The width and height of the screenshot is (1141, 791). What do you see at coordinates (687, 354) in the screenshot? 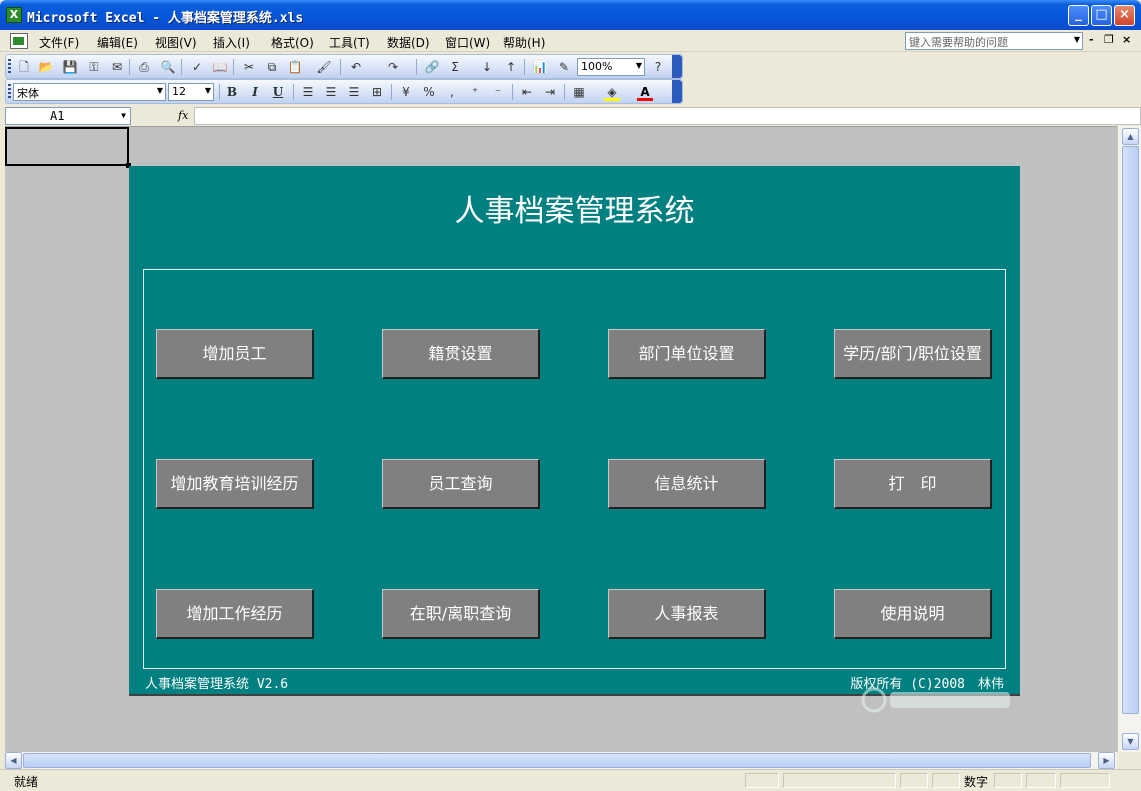
I see `department-settings-button: 部门单位设置` at bounding box center [687, 354].